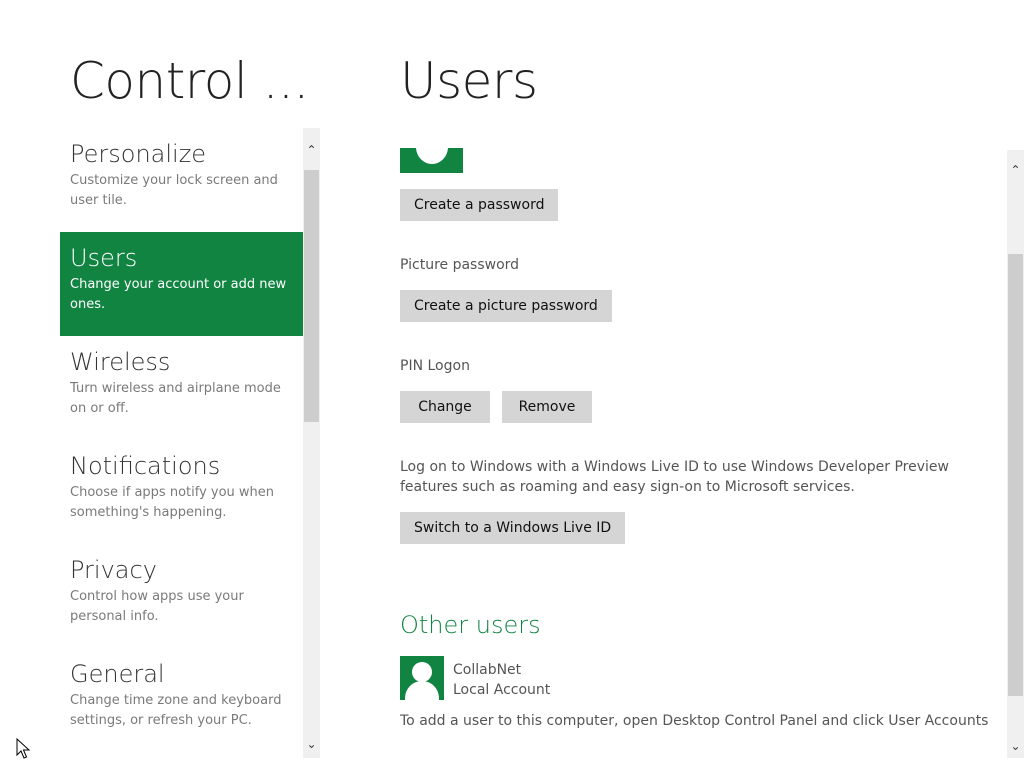 The height and width of the screenshot is (768, 1024). What do you see at coordinates (487, 670) in the screenshot?
I see `other-user-name: CollabNet` at bounding box center [487, 670].